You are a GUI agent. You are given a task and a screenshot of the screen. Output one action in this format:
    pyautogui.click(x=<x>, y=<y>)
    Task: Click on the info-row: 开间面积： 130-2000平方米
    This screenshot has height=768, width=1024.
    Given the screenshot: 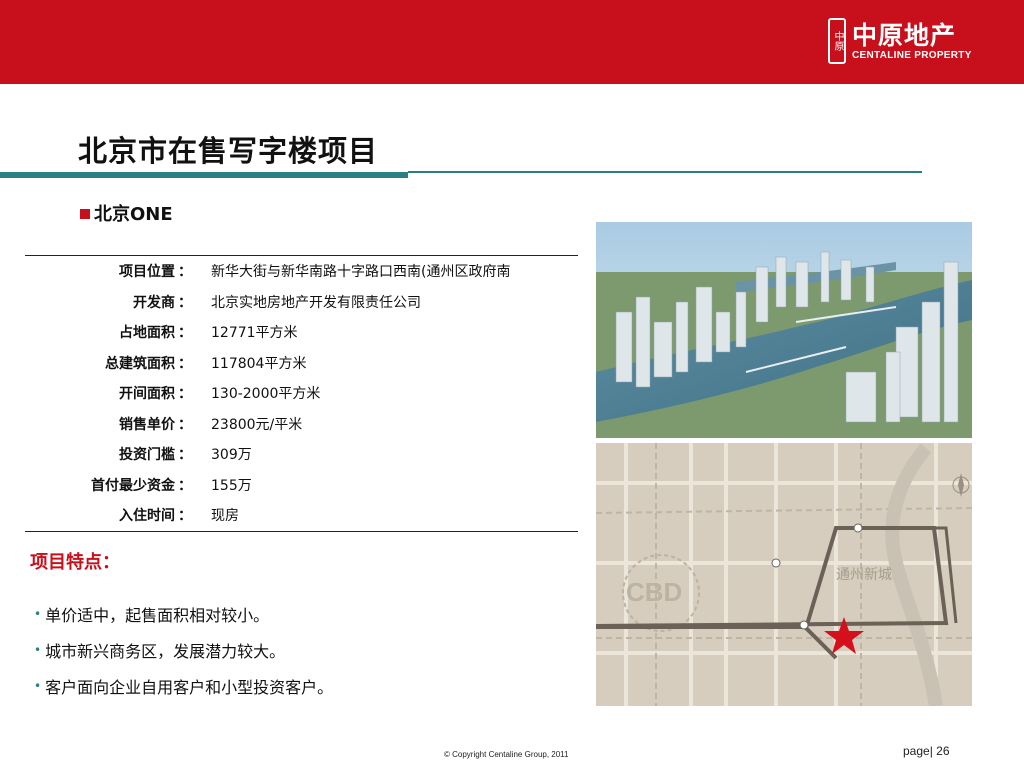 What is the action you would take?
    pyautogui.click(x=301, y=393)
    